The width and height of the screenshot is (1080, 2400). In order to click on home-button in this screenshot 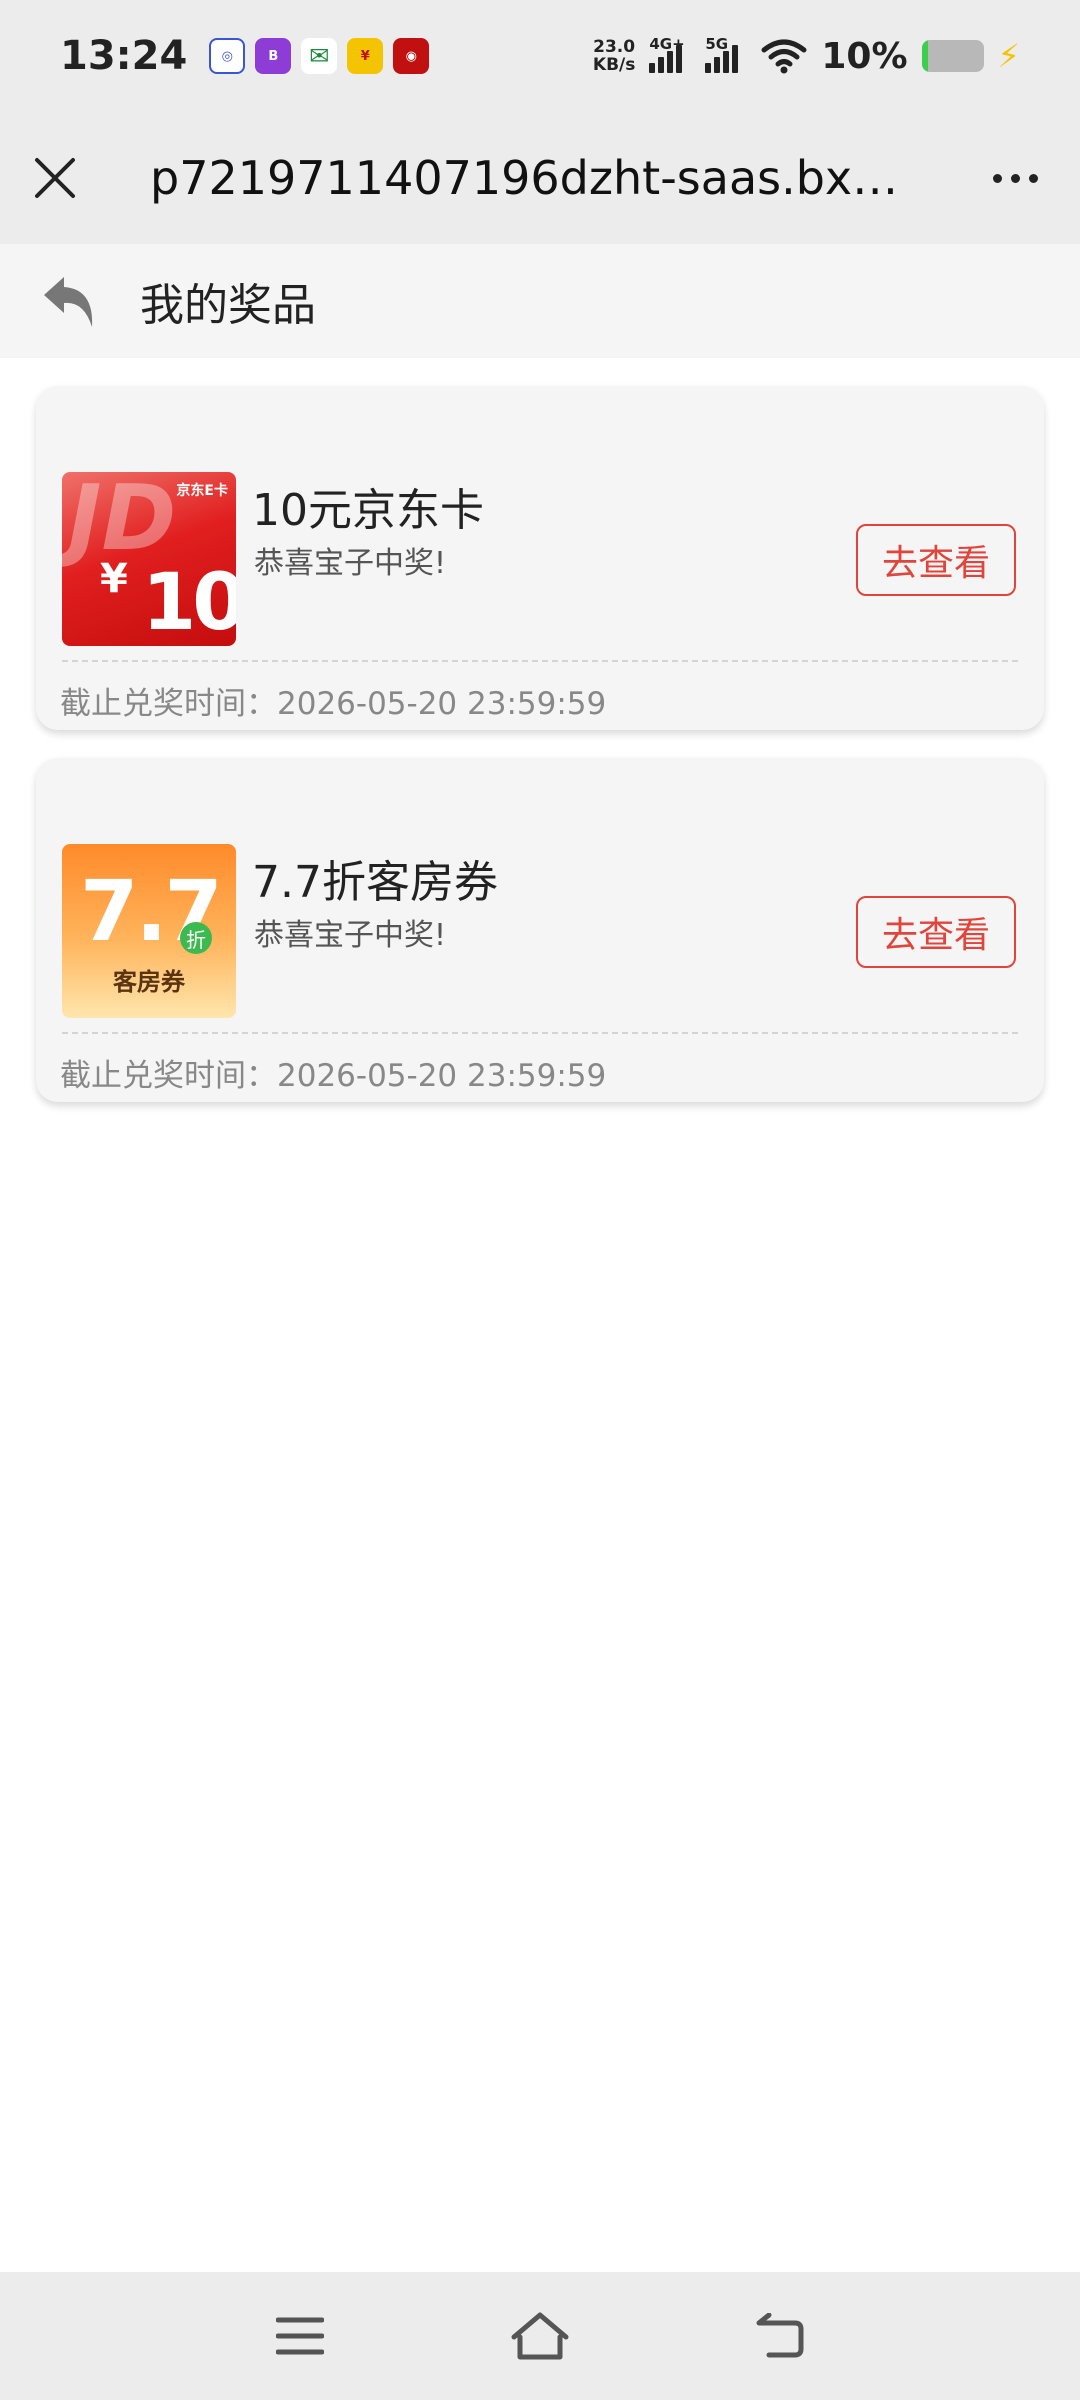, I will do `click(540, 2336)`.